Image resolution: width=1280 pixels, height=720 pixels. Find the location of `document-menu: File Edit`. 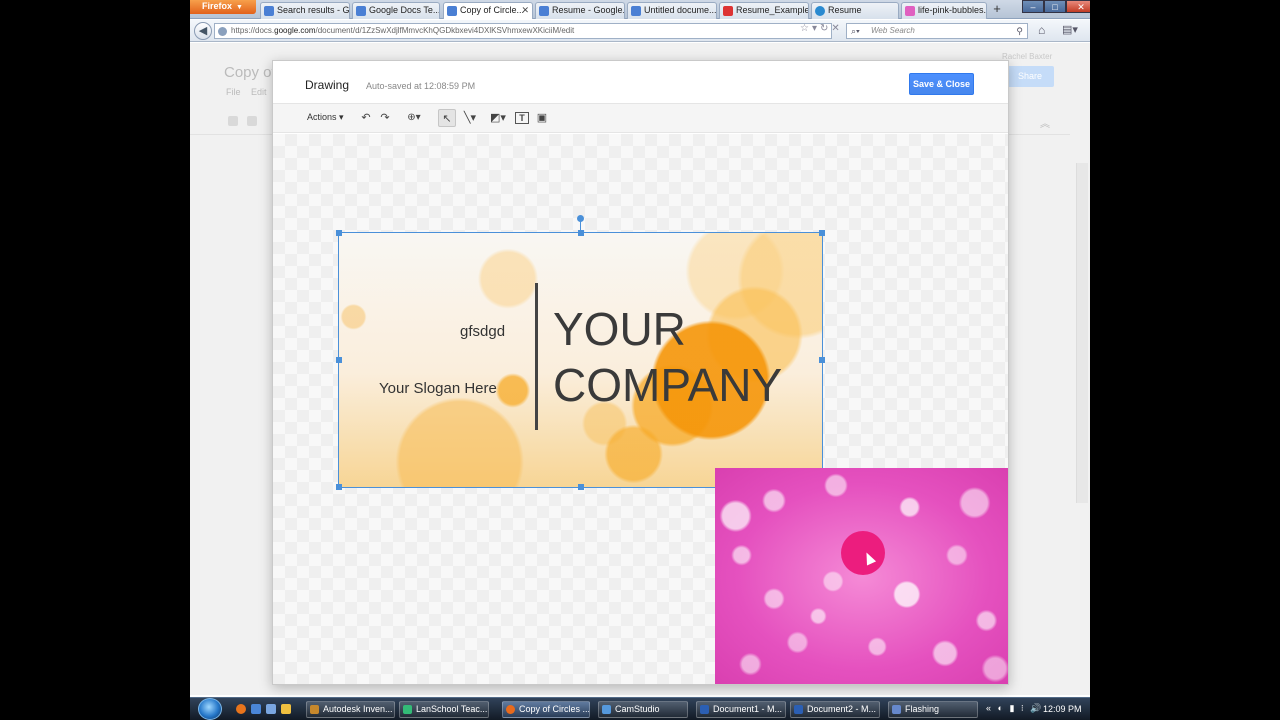

document-menu: File Edit is located at coordinates (246, 92).